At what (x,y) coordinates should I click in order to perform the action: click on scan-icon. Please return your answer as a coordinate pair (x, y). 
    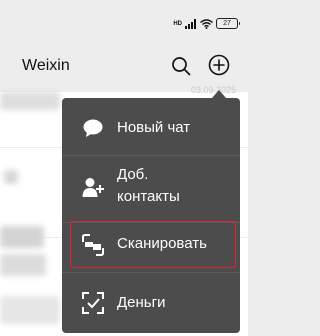
    Looking at the image, I should click on (93, 245).